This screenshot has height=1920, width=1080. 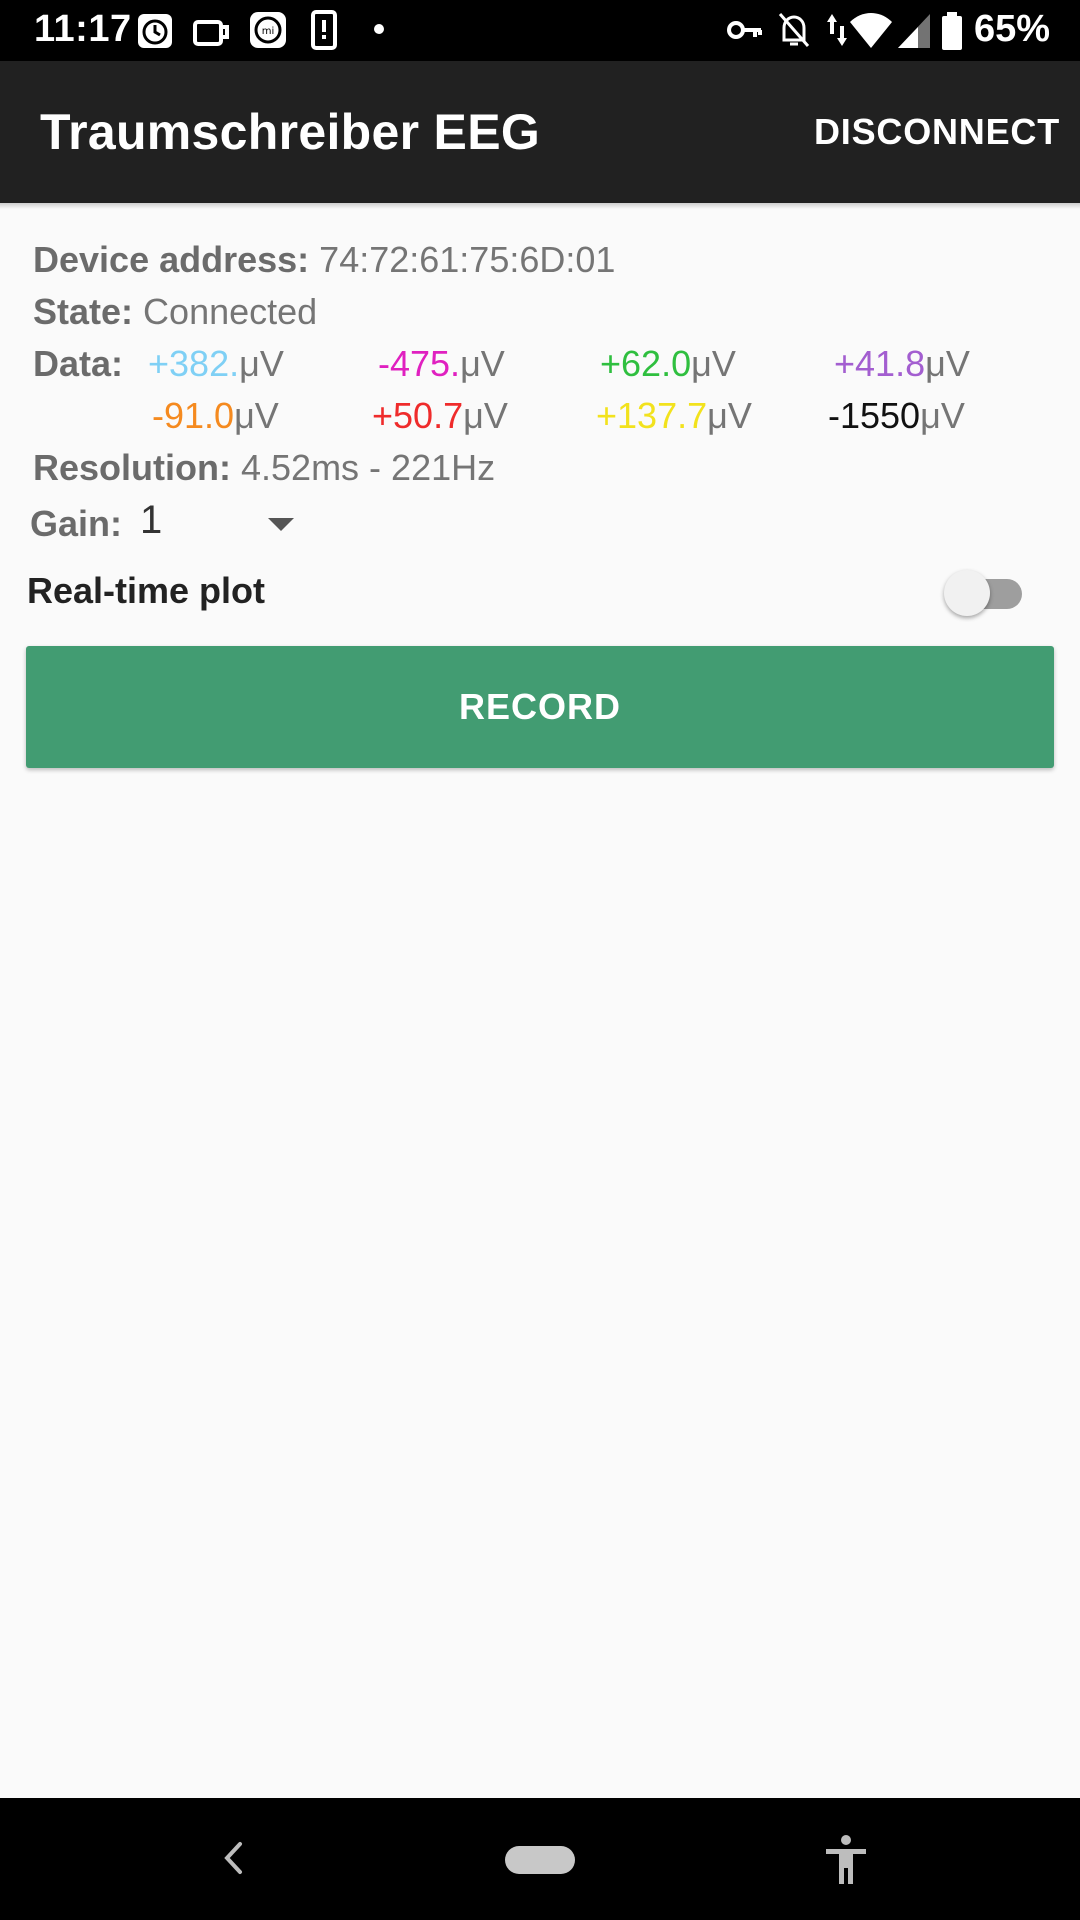 I want to click on channel-7-value: +137.7μV, so click(x=674, y=416).